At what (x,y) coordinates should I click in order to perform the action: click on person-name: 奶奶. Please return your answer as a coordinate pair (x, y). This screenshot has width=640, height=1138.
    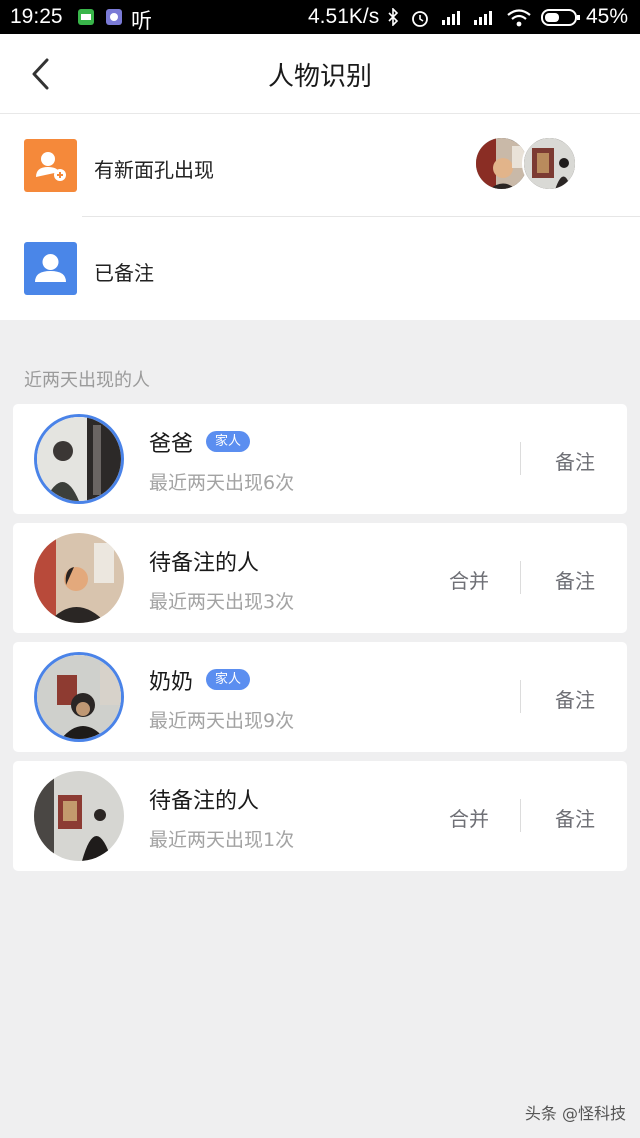
    Looking at the image, I should click on (171, 682).